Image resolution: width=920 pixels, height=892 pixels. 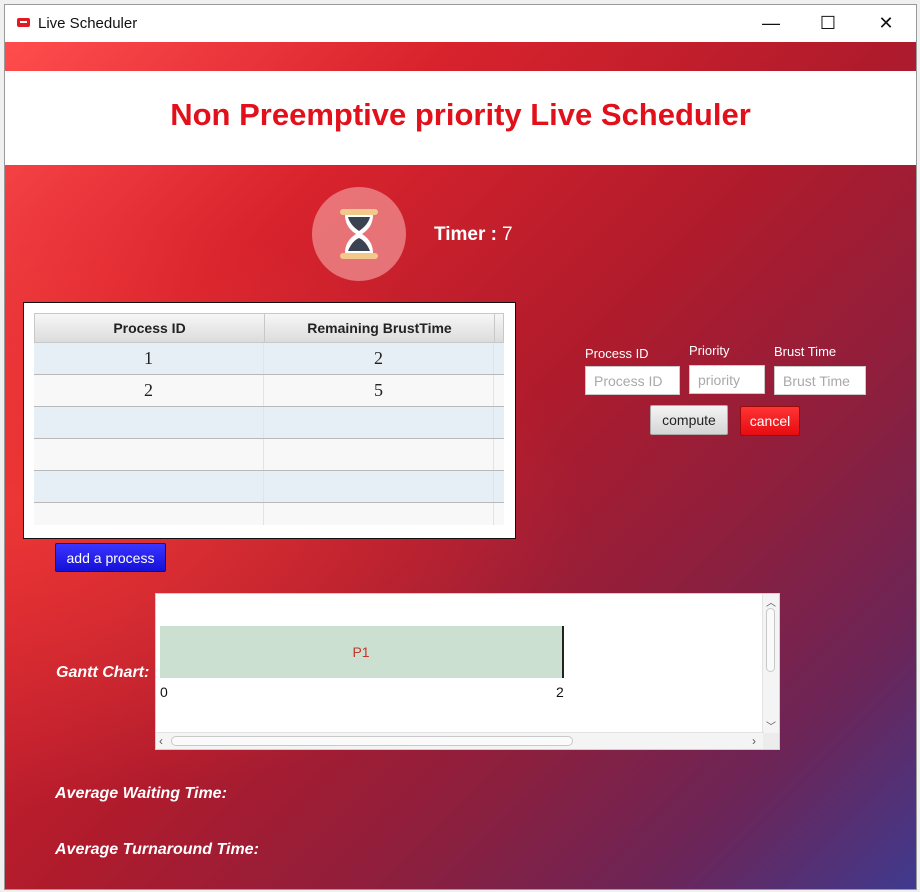 I want to click on horizontal-scrollbar: ‹ ›, so click(x=460, y=740).